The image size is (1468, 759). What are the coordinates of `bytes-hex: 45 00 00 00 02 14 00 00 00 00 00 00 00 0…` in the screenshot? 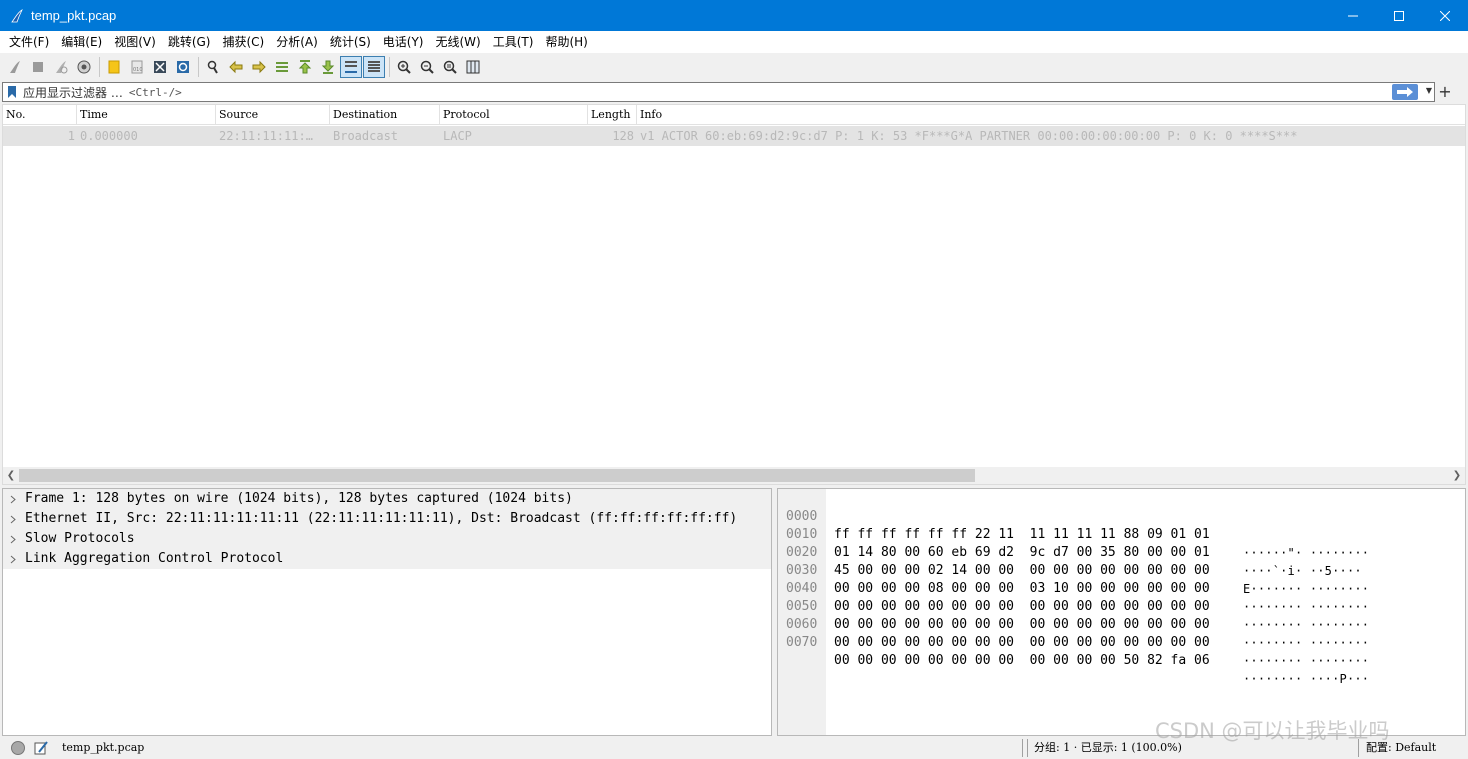 It's located at (1022, 571).